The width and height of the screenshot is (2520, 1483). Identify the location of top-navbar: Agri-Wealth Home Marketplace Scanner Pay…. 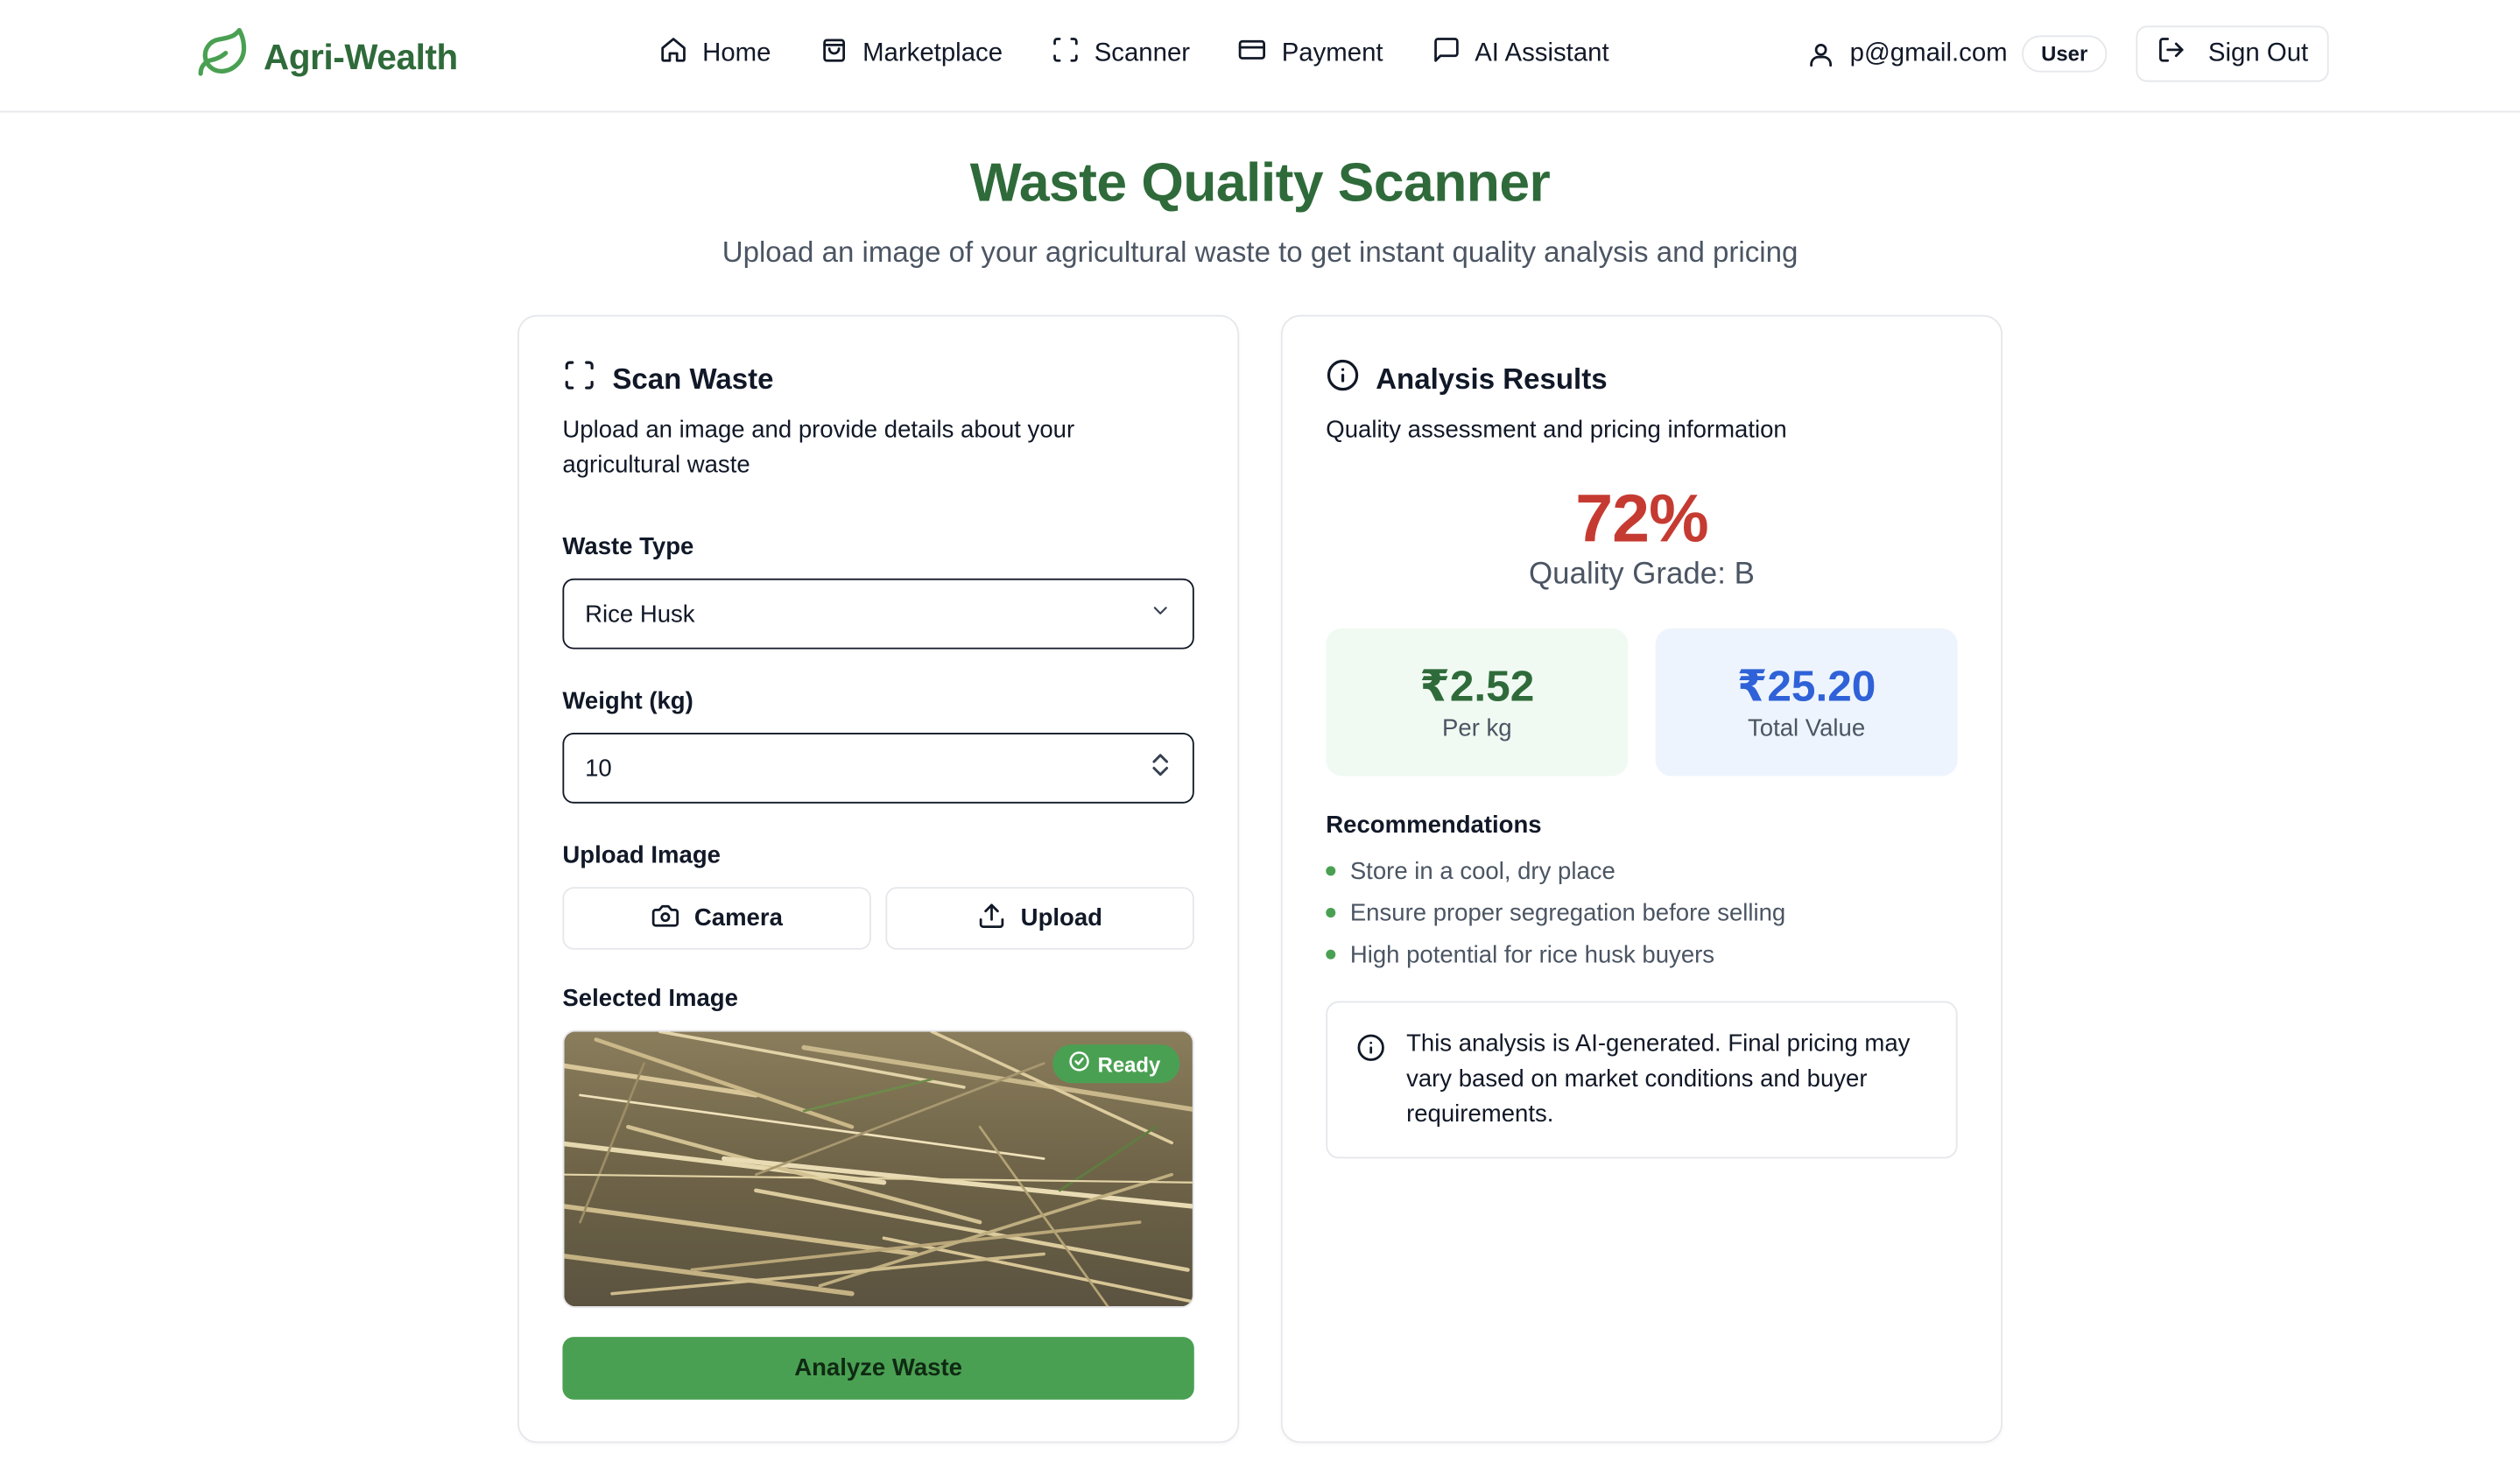
(1260, 56).